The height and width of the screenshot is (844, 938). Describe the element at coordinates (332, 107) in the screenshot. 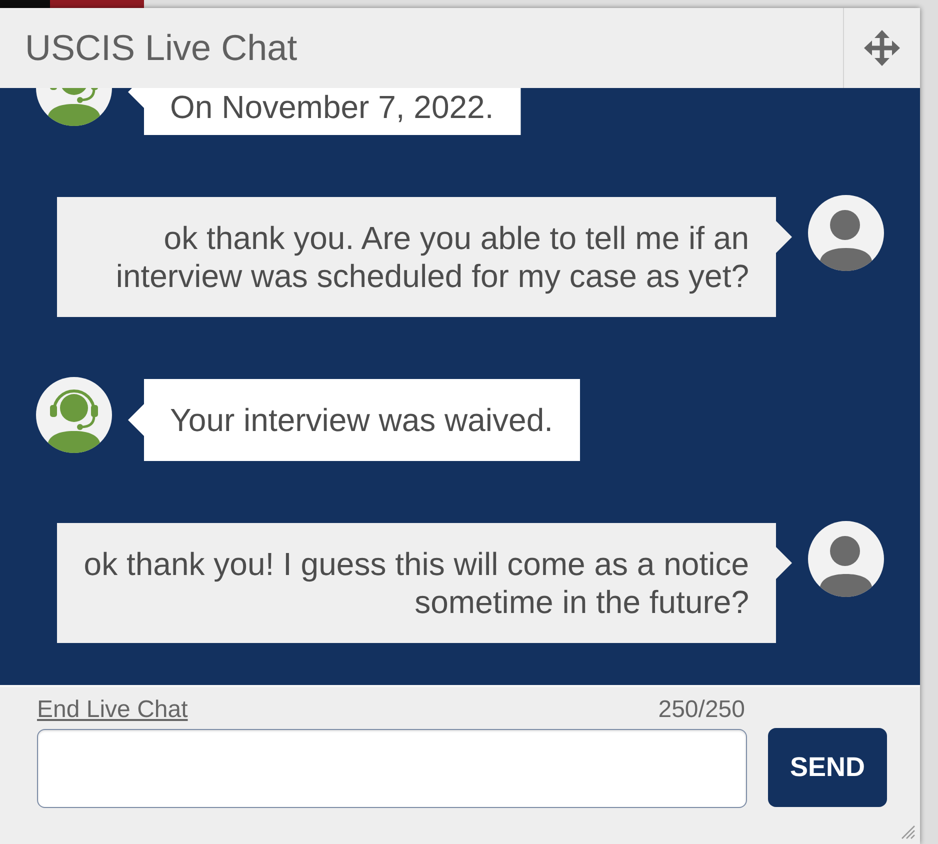

I see `message-text: On November 7, 2022.` at that location.